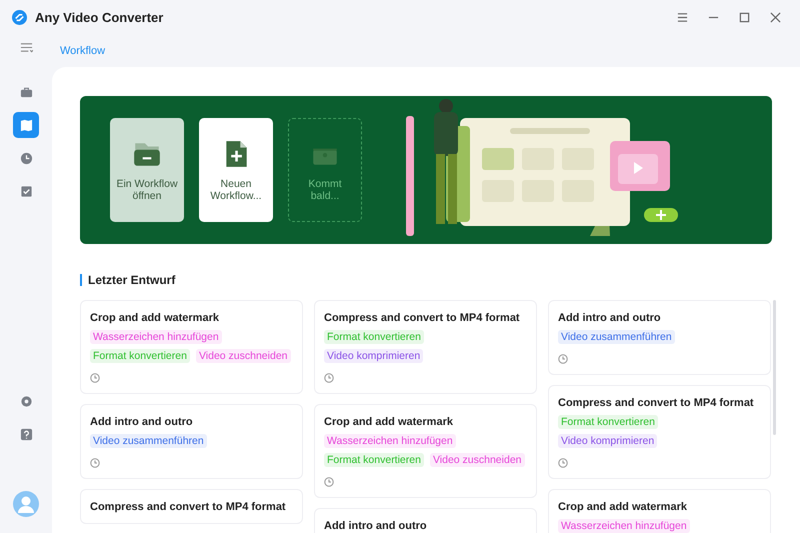 This screenshot has width=800, height=533. What do you see at coordinates (26, 401) in the screenshot?
I see `settings-icon` at bounding box center [26, 401].